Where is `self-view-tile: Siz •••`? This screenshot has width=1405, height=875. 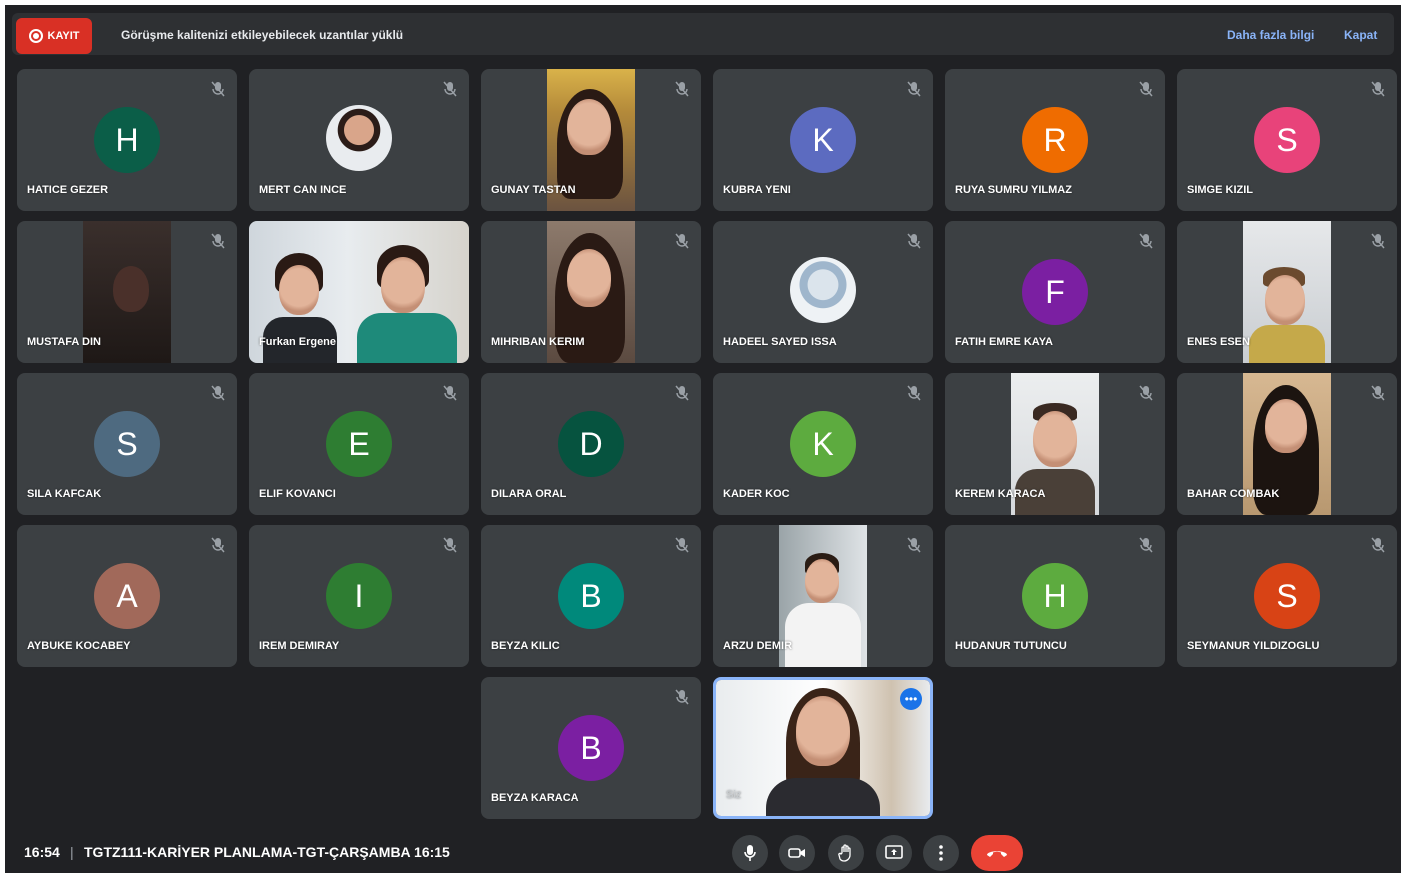
self-view-tile: Siz ••• is located at coordinates (823, 748).